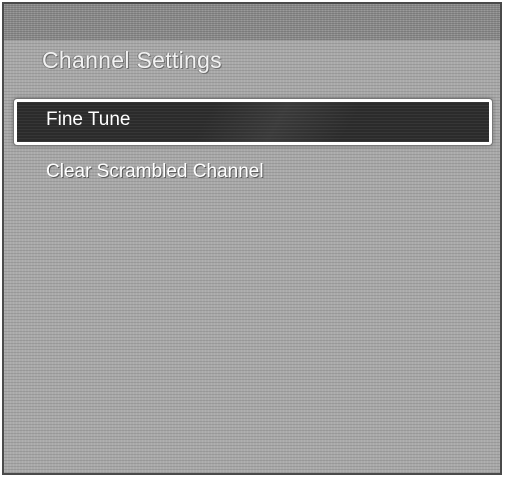  Describe the element at coordinates (88, 119) in the screenshot. I see `menu-item-label: Fine Tune` at that location.